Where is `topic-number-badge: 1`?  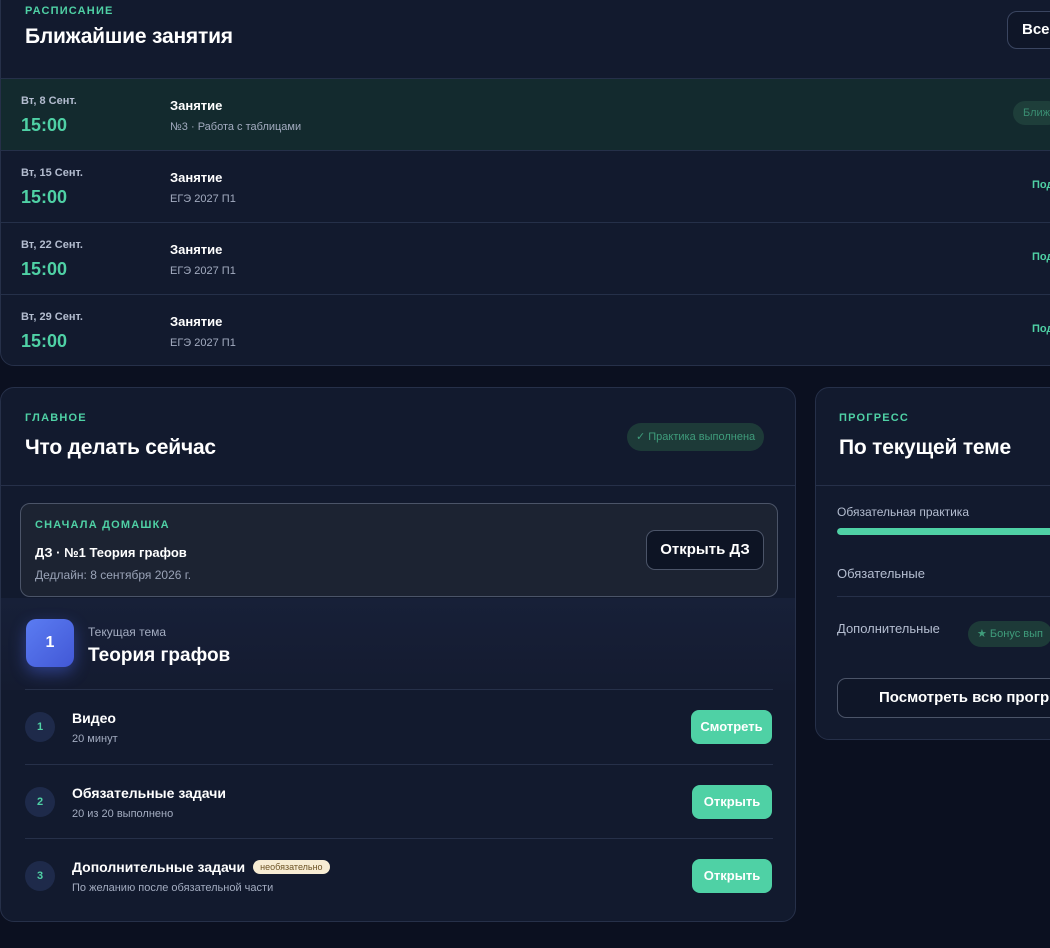
topic-number-badge: 1 is located at coordinates (50, 643).